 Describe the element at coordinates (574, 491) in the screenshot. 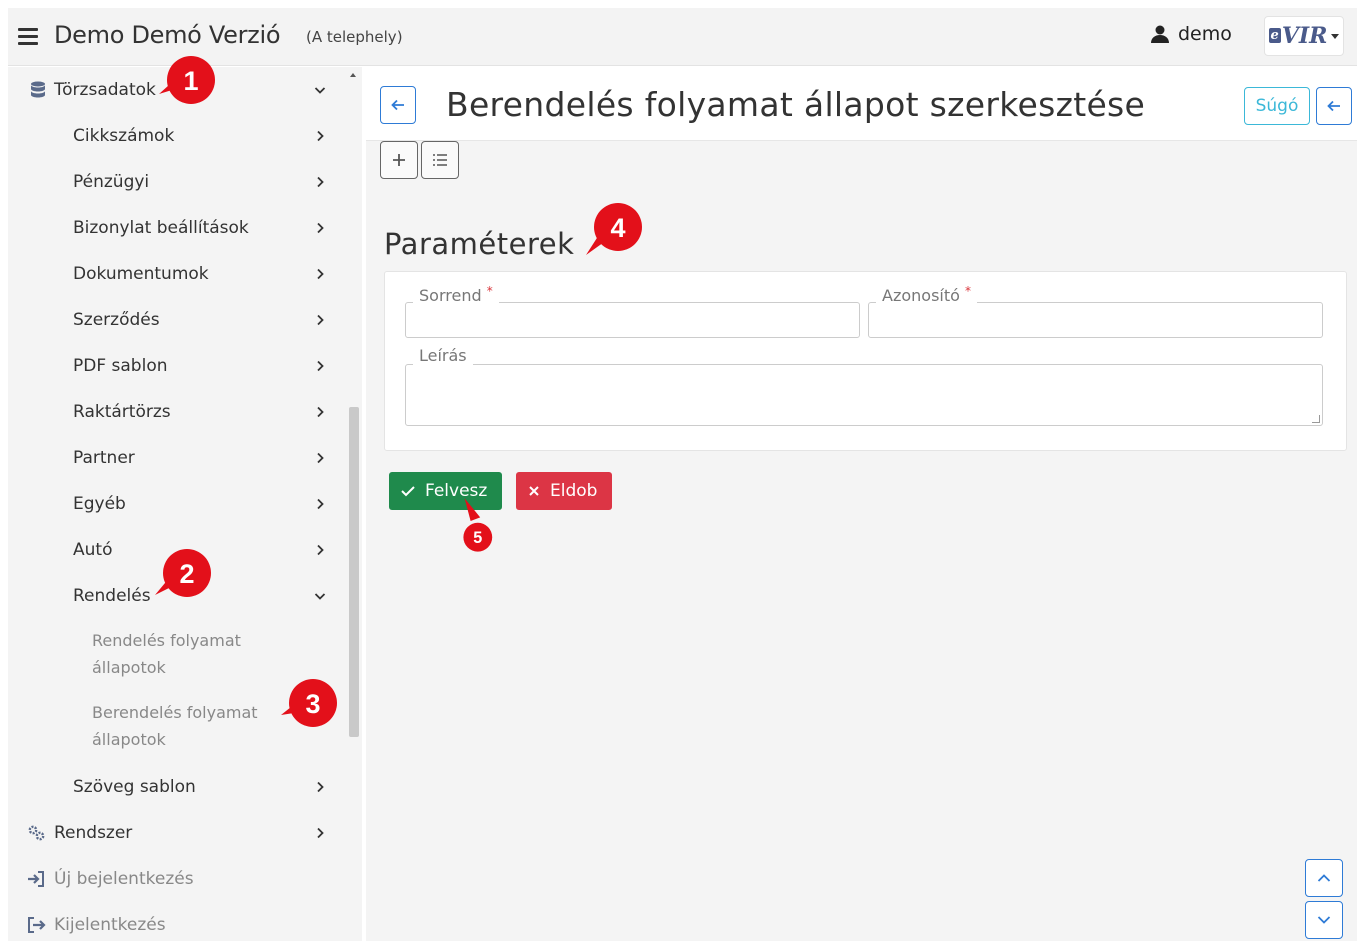

I see `discard-label: Eldob` at that location.